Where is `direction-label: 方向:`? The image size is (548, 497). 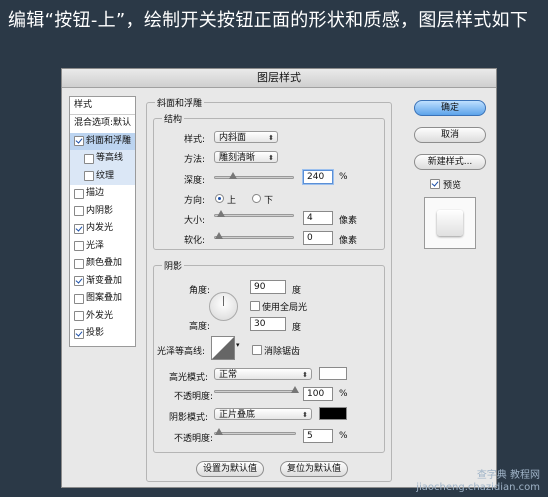
direction-label: 方向: is located at coordinates (195, 201).